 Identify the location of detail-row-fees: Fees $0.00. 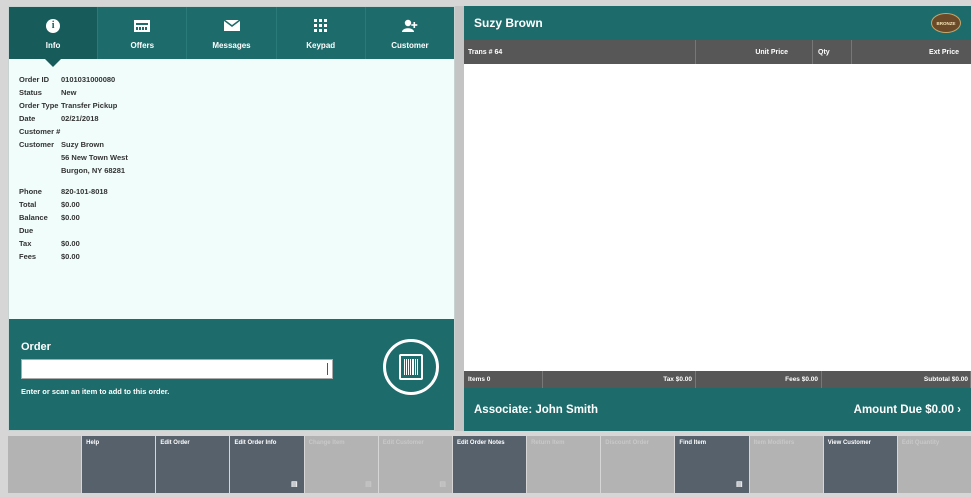
(49, 256).